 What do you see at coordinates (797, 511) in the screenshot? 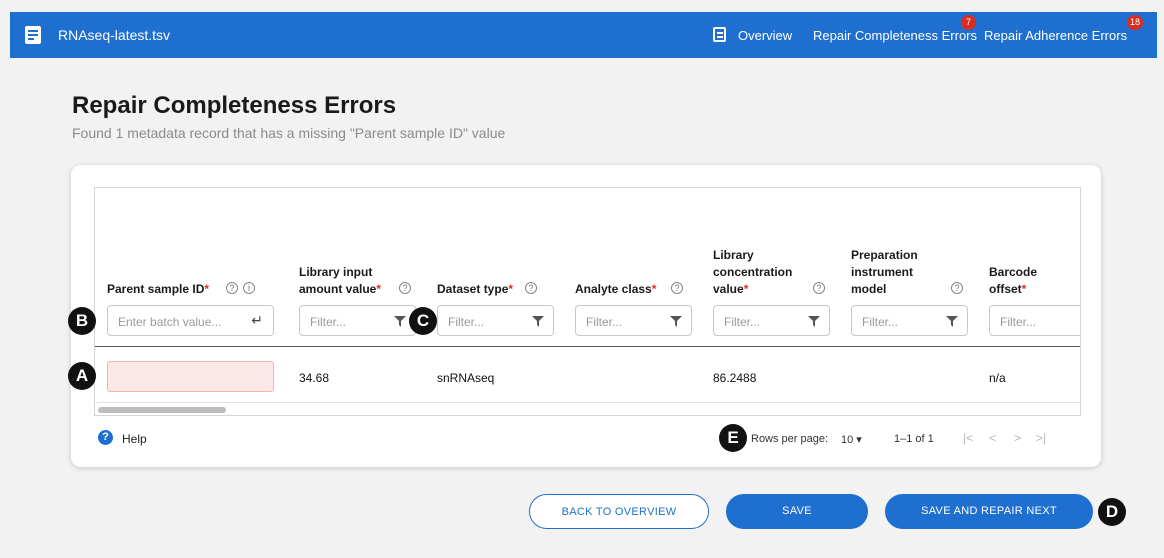
I see `save-button: SAVE` at bounding box center [797, 511].